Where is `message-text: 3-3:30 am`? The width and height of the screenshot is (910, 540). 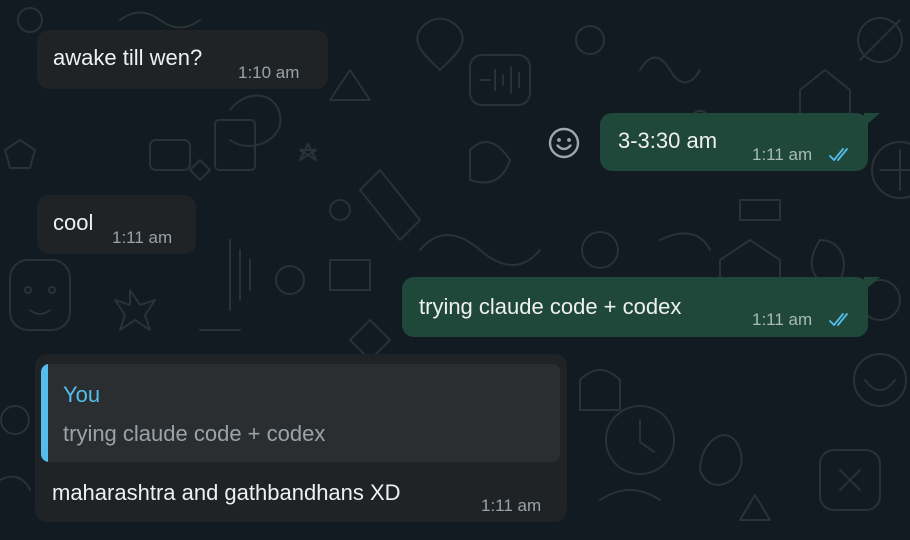
message-text: 3-3:30 am is located at coordinates (668, 140).